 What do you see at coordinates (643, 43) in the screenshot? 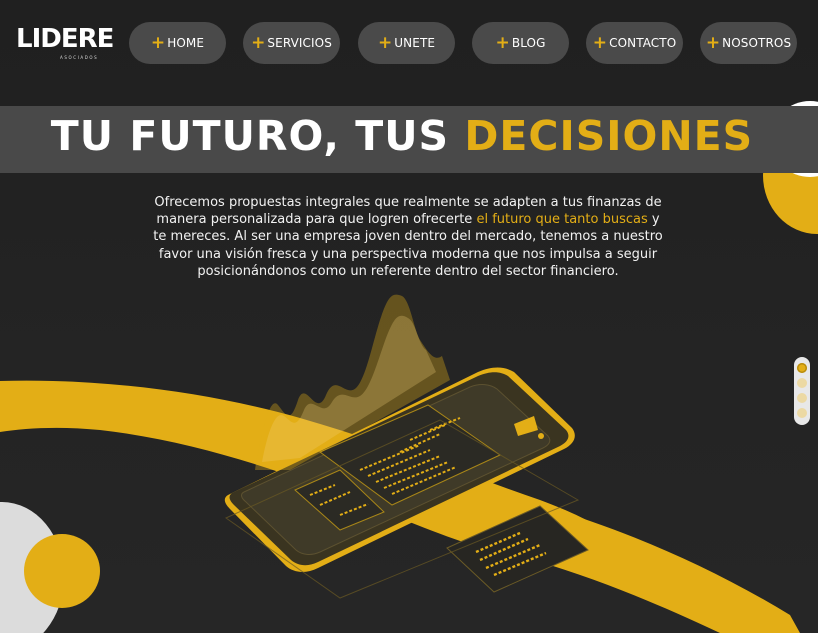
I see `nav-label: CONTACTO` at bounding box center [643, 43].